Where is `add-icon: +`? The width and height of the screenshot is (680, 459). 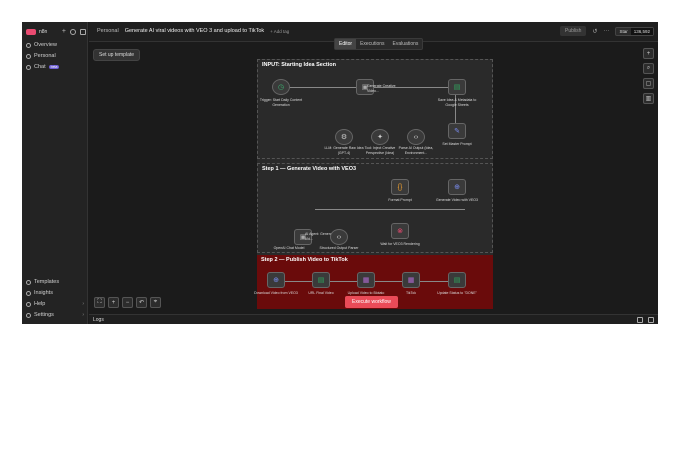
add-icon: + is located at coordinates (64, 31).